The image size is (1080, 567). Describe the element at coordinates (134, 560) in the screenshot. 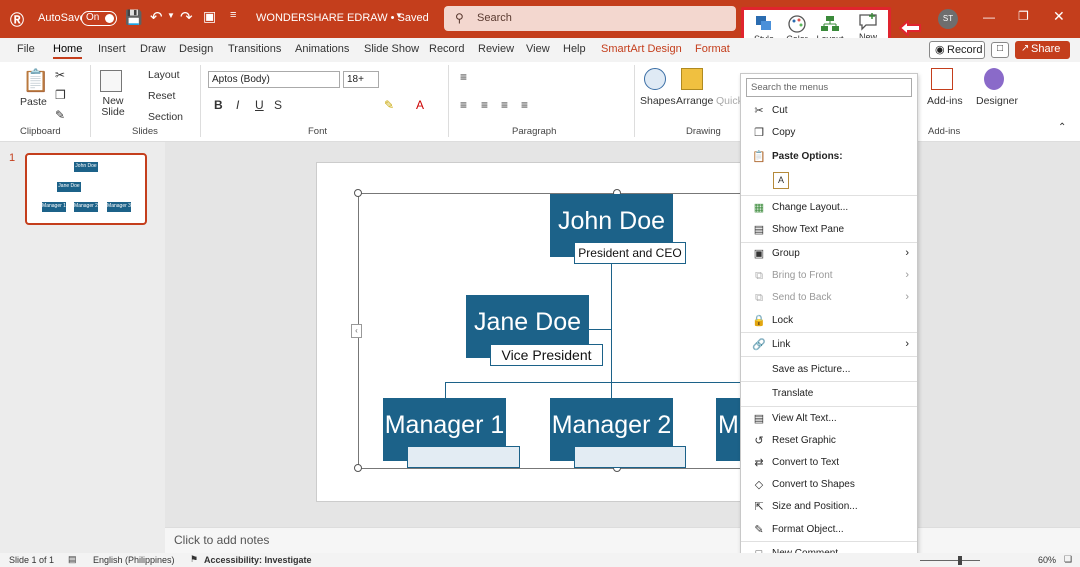

I see `language-status: English (Philippines)` at that location.